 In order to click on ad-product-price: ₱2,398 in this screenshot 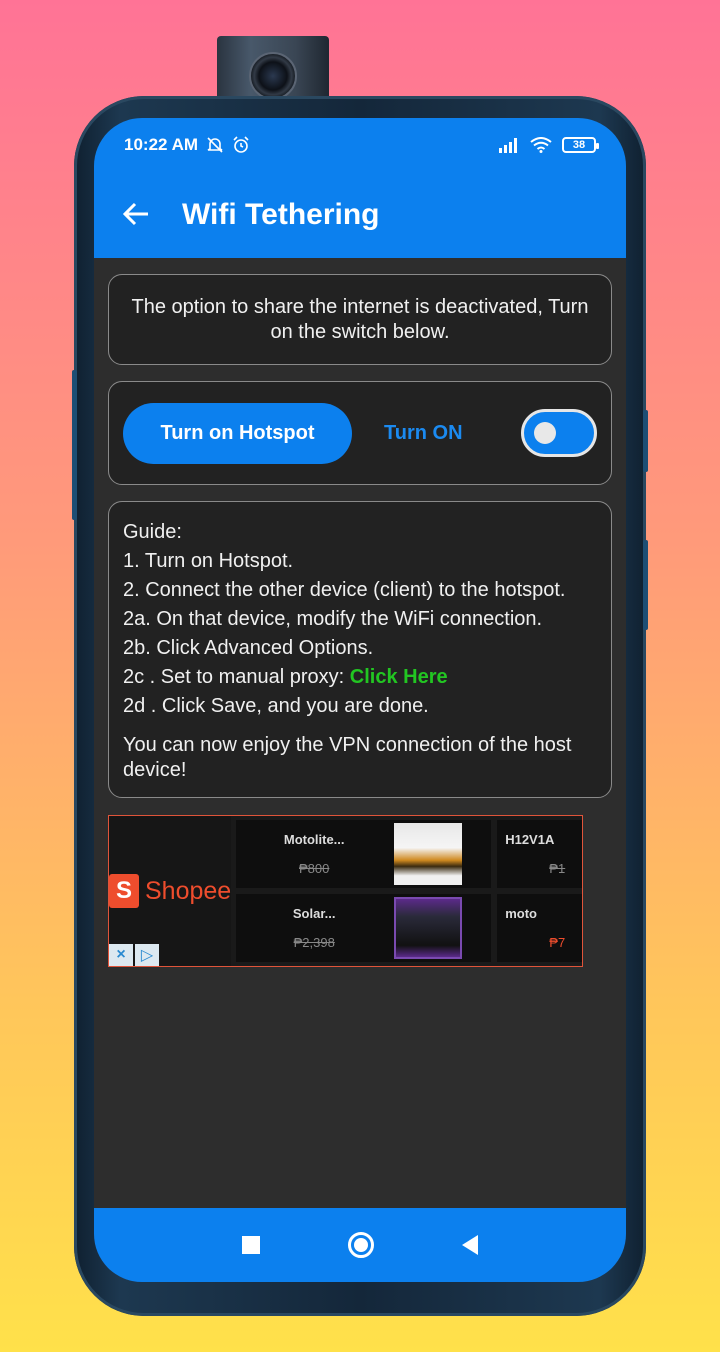, I will do `click(314, 942)`.